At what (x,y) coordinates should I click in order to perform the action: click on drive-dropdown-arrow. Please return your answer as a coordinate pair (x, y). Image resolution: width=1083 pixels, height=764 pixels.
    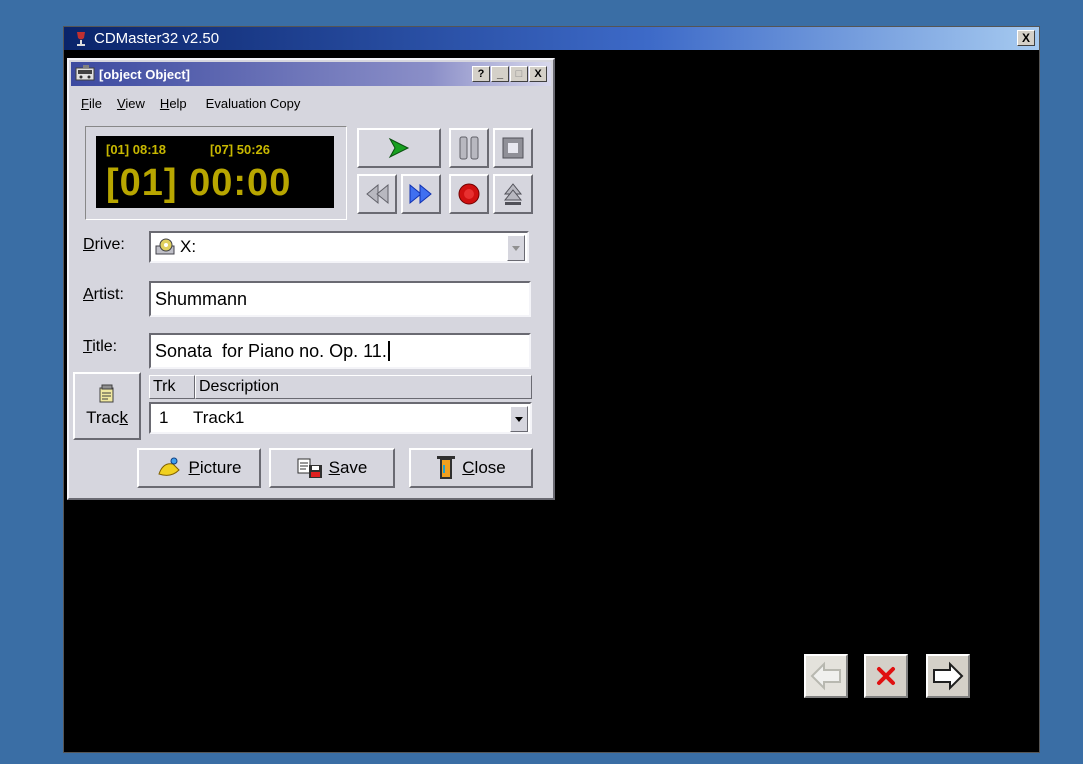
    Looking at the image, I should click on (516, 248).